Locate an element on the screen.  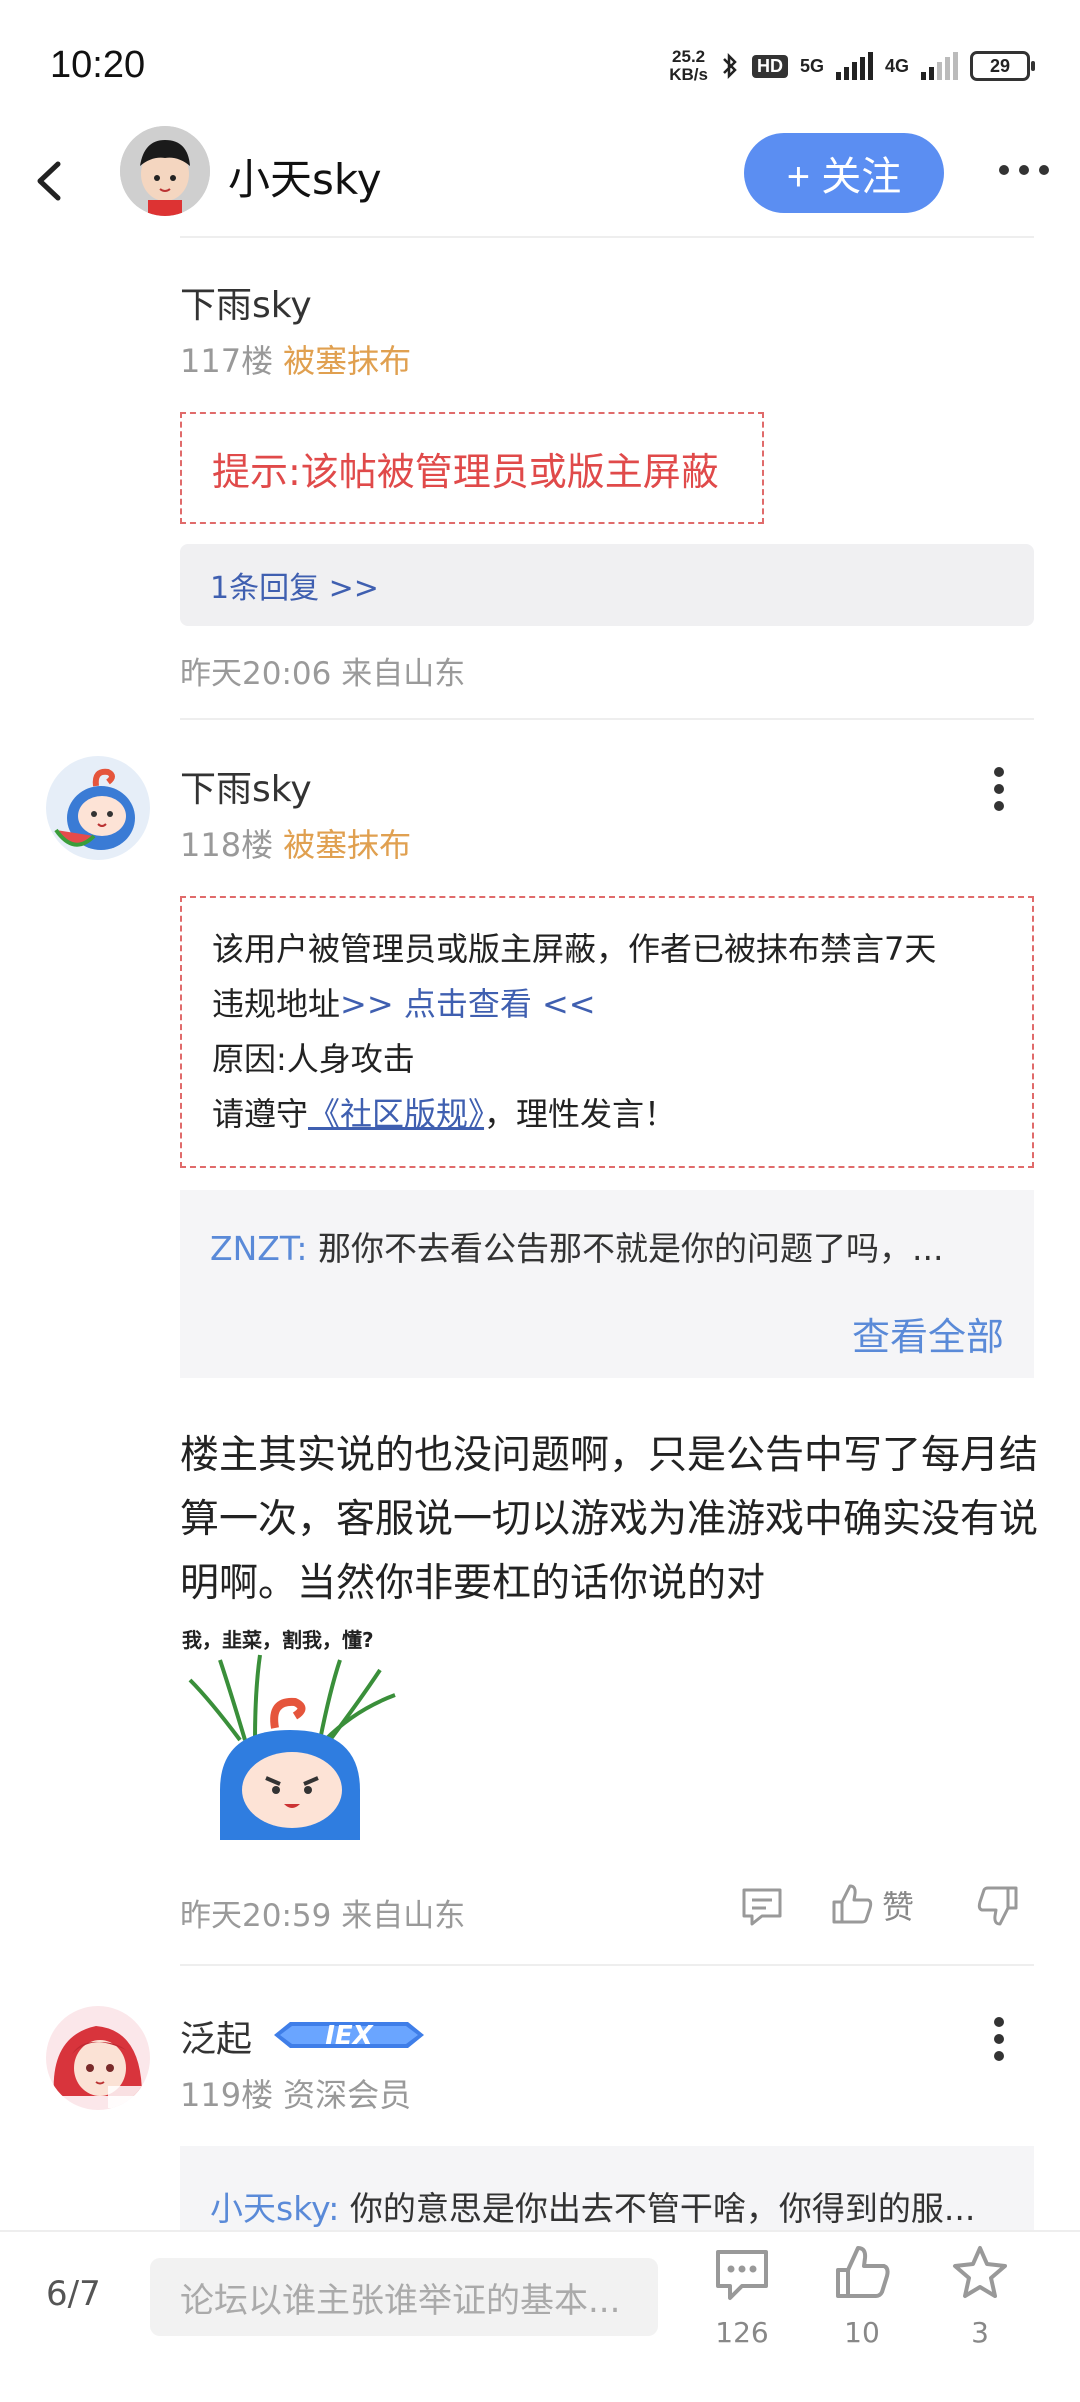
like-count-icon is located at coordinates (862, 2272).